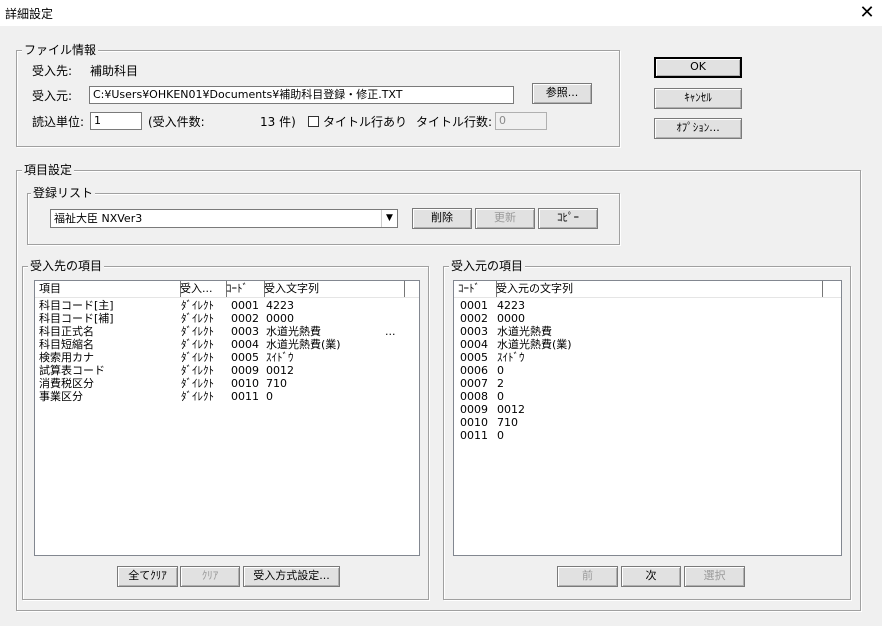  What do you see at coordinates (147, 576) in the screenshot?
I see `clear-all-button: 全てｸﾘｱ` at bounding box center [147, 576].